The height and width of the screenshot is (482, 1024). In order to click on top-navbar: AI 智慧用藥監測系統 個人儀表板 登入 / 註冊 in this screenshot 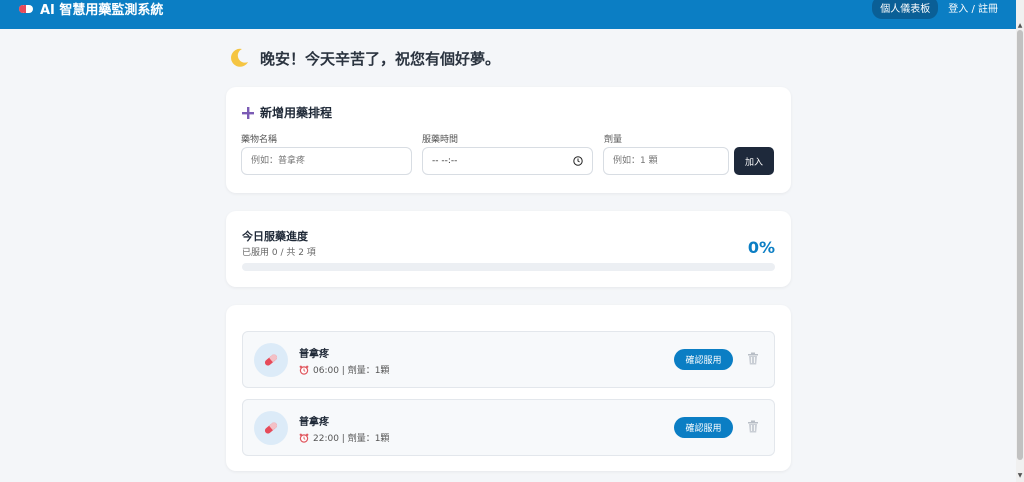, I will do `click(508, 14)`.